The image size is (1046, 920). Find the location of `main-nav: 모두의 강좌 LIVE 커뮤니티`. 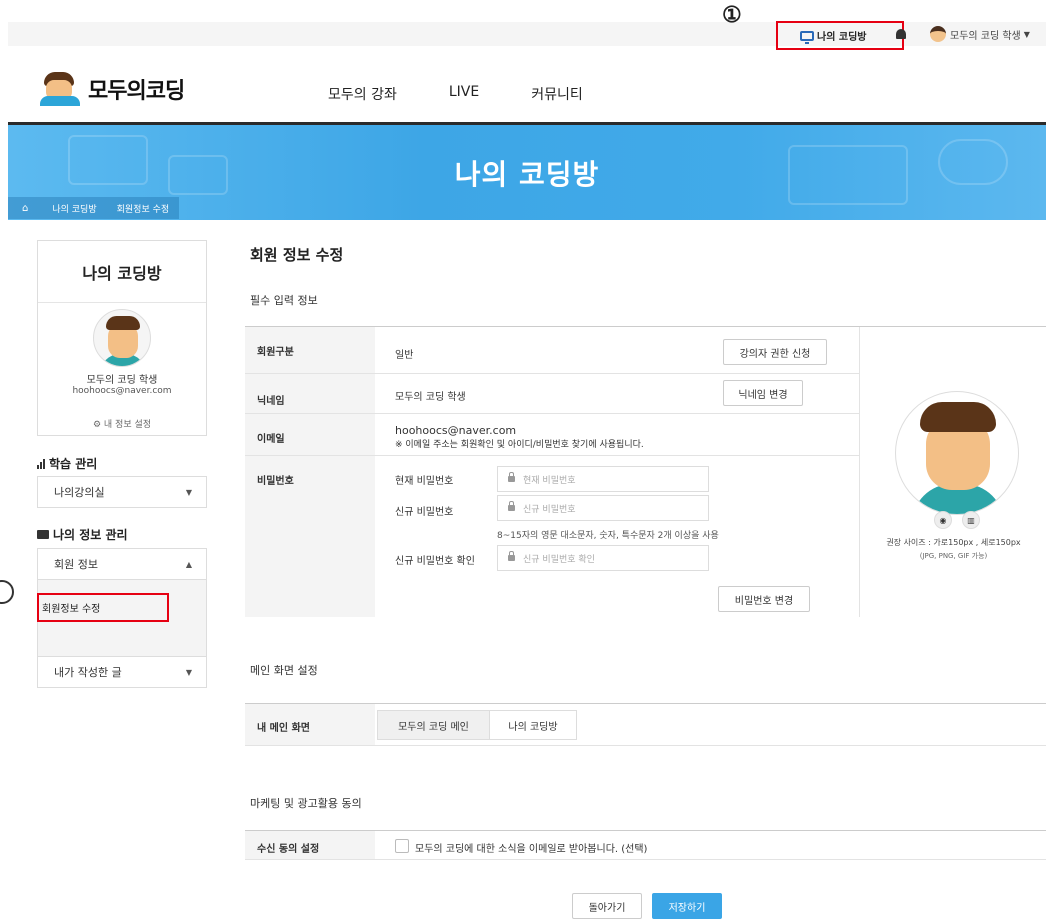

main-nav: 모두의 강좌 LIVE 커뮤니티 is located at coordinates (455, 94).